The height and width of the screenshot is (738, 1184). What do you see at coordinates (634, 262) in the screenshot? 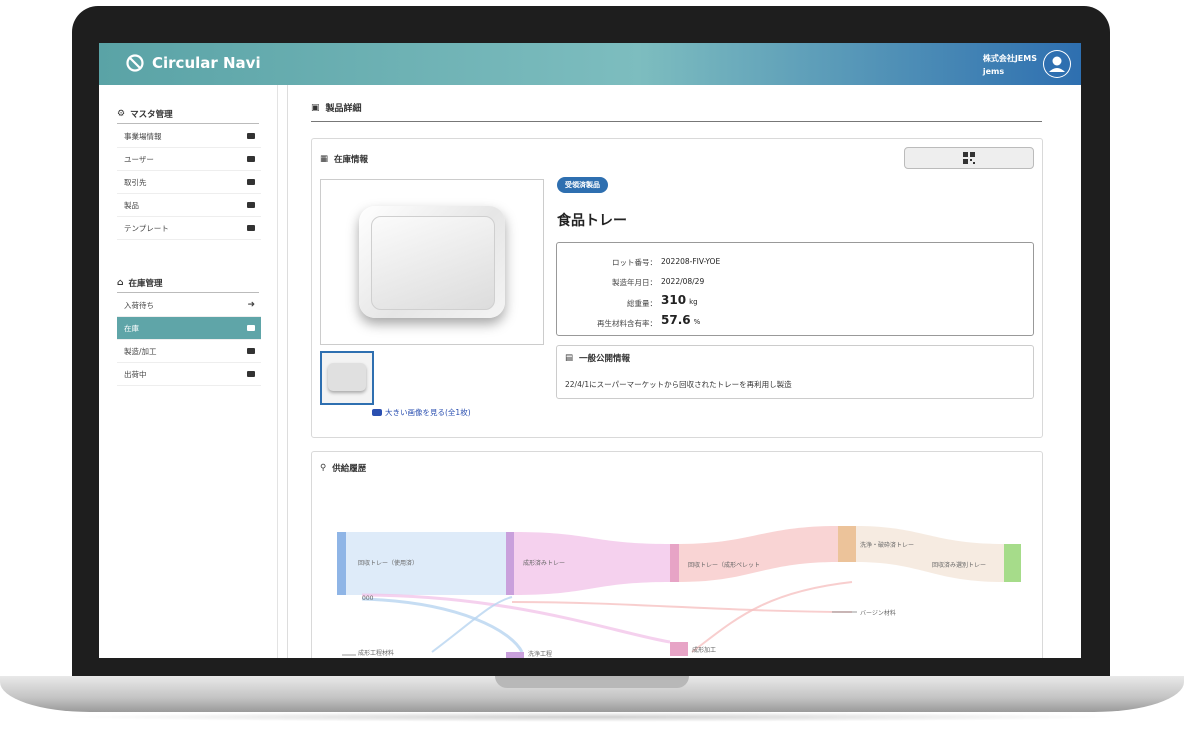
I see `lot-label: ロット番号：` at bounding box center [634, 262].